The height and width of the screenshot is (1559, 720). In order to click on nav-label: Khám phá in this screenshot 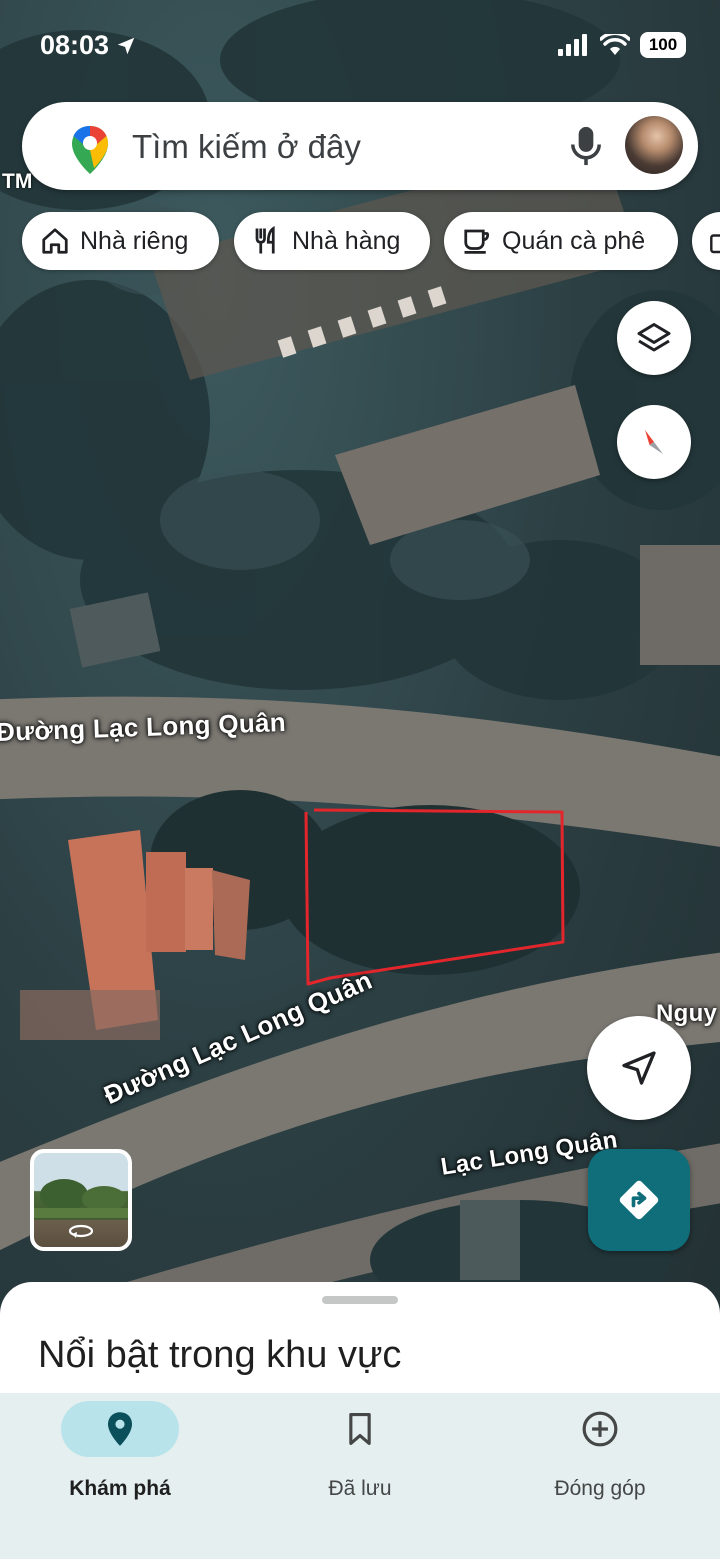, I will do `click(120, 1488)`.